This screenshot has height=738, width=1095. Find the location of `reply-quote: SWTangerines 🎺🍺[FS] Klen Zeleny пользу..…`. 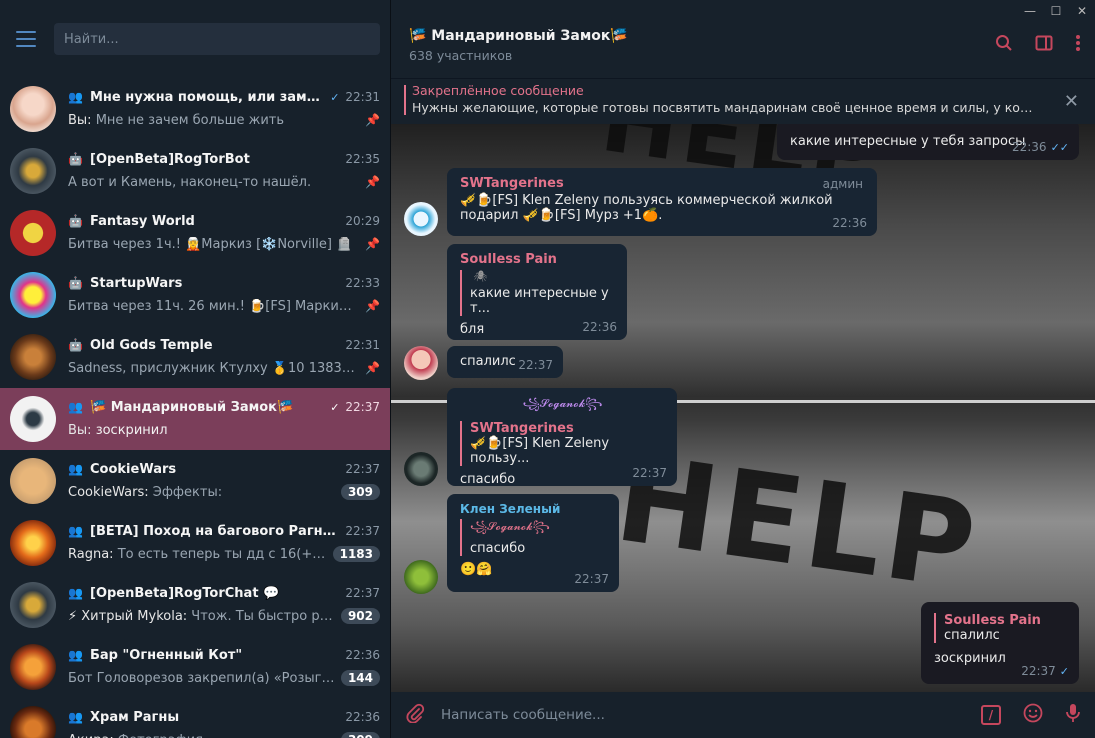

reply-quote: SWTangerines 🎺🍺[FS] Klen Zeleny пользу..… is located at coordinates (562, 443).